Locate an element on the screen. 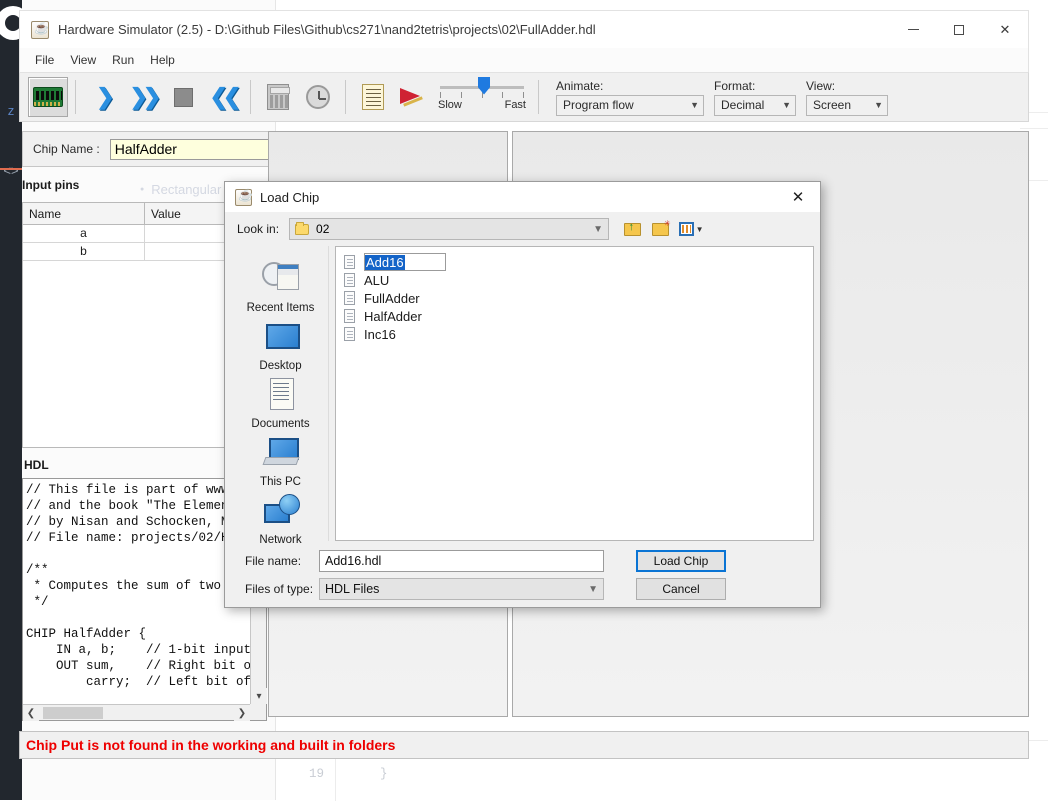 The image size is (1048, 801). list-item: ALU is located at coordinates (576, 280).